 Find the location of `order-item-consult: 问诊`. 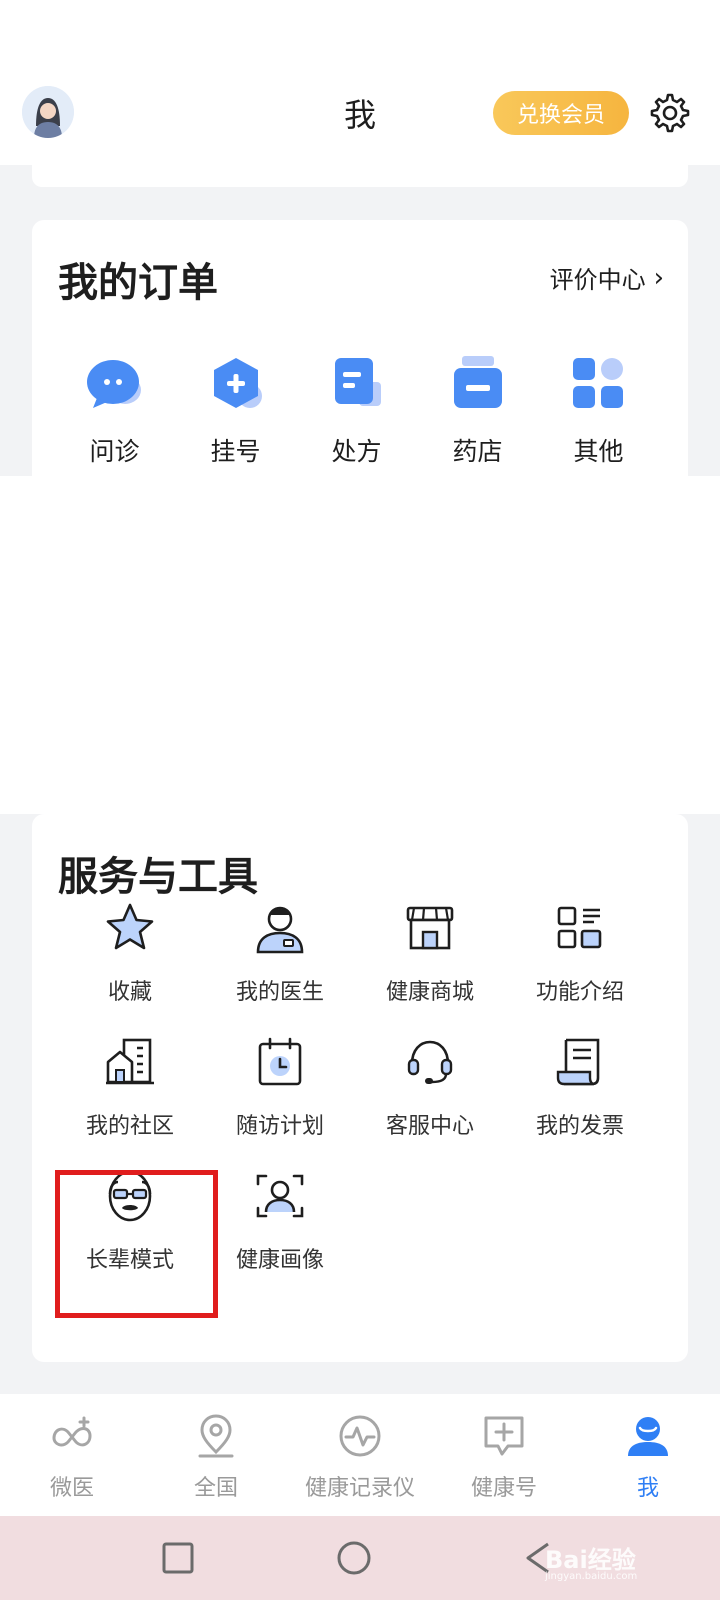

order-item-consult: 问诊 is located at coordinates (114, 410).